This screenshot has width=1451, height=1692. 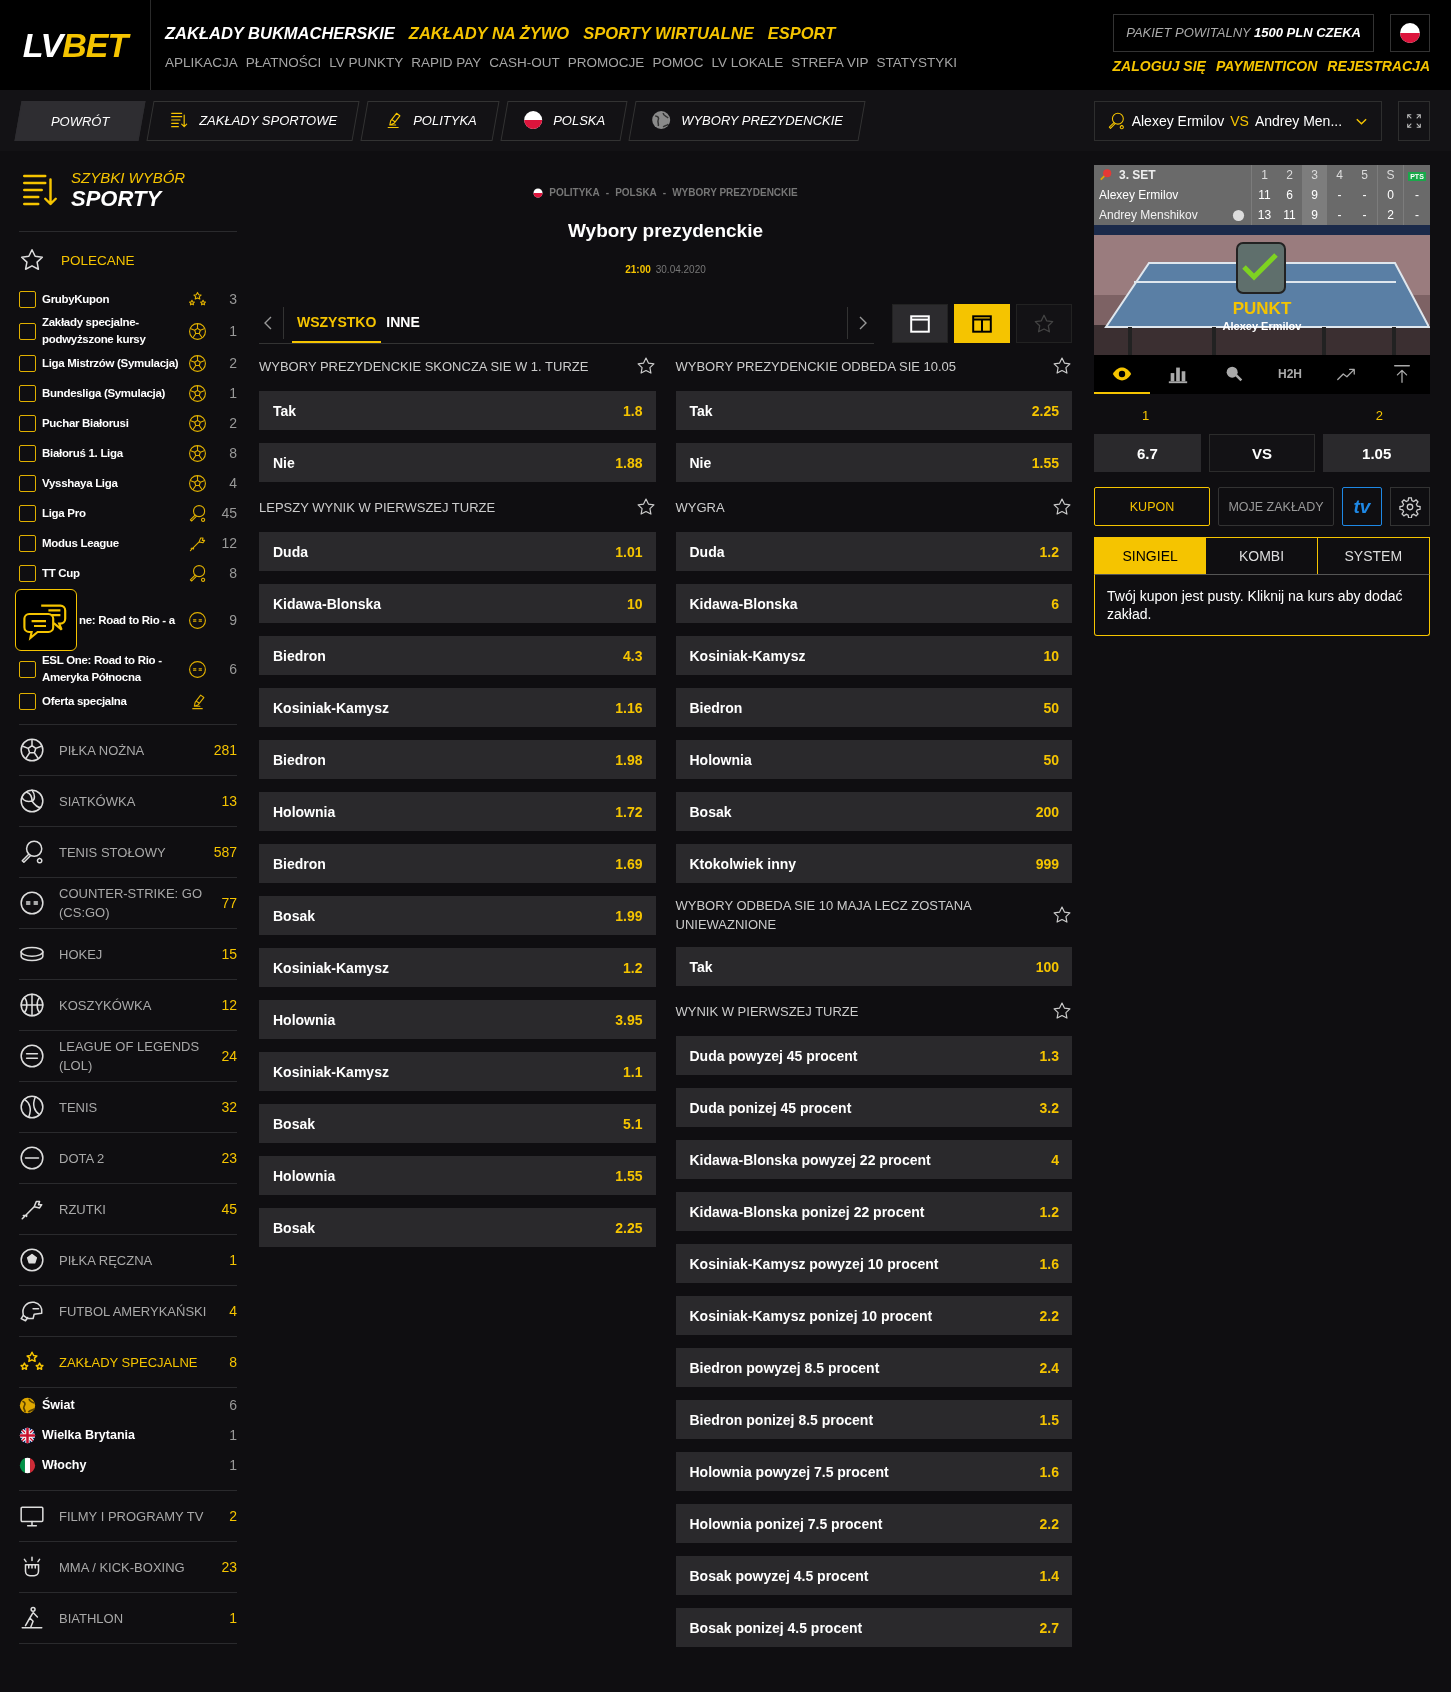 What do you see at coordinates (457, 759) in the screenshot?
I see `odds-button: Biedron 1.98` at bounding box center [457, 759].